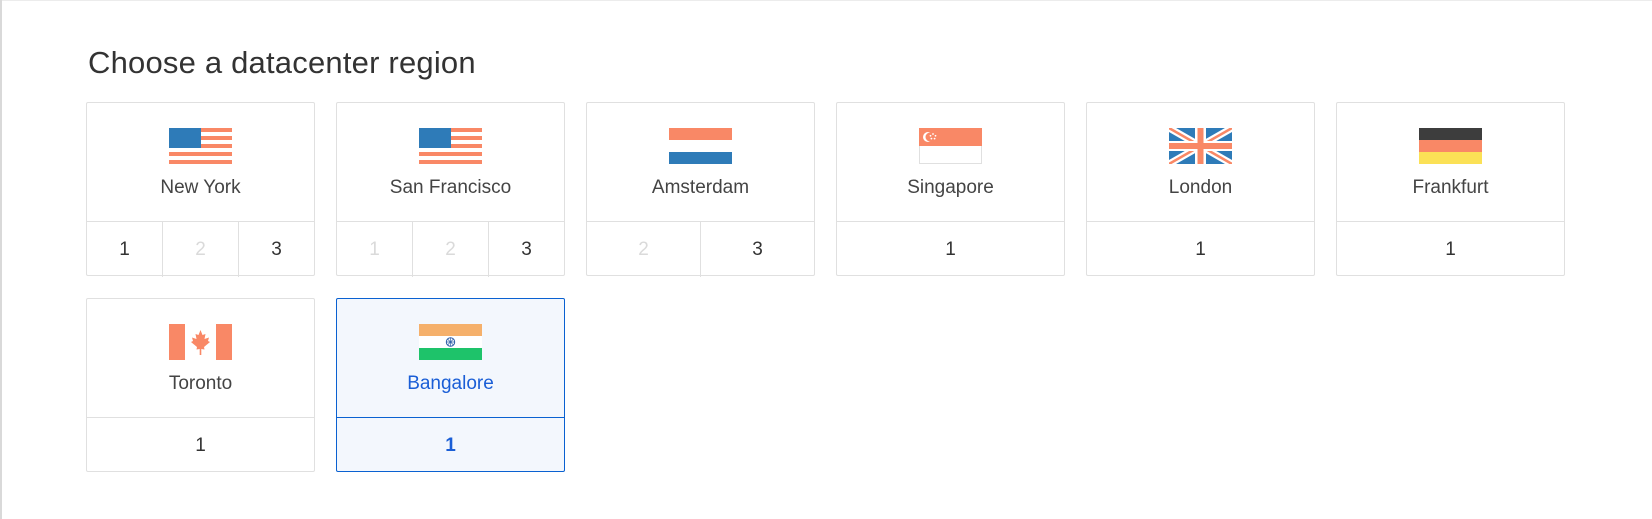  I want to click on region-card-header: Singapore, so click(950, 162).